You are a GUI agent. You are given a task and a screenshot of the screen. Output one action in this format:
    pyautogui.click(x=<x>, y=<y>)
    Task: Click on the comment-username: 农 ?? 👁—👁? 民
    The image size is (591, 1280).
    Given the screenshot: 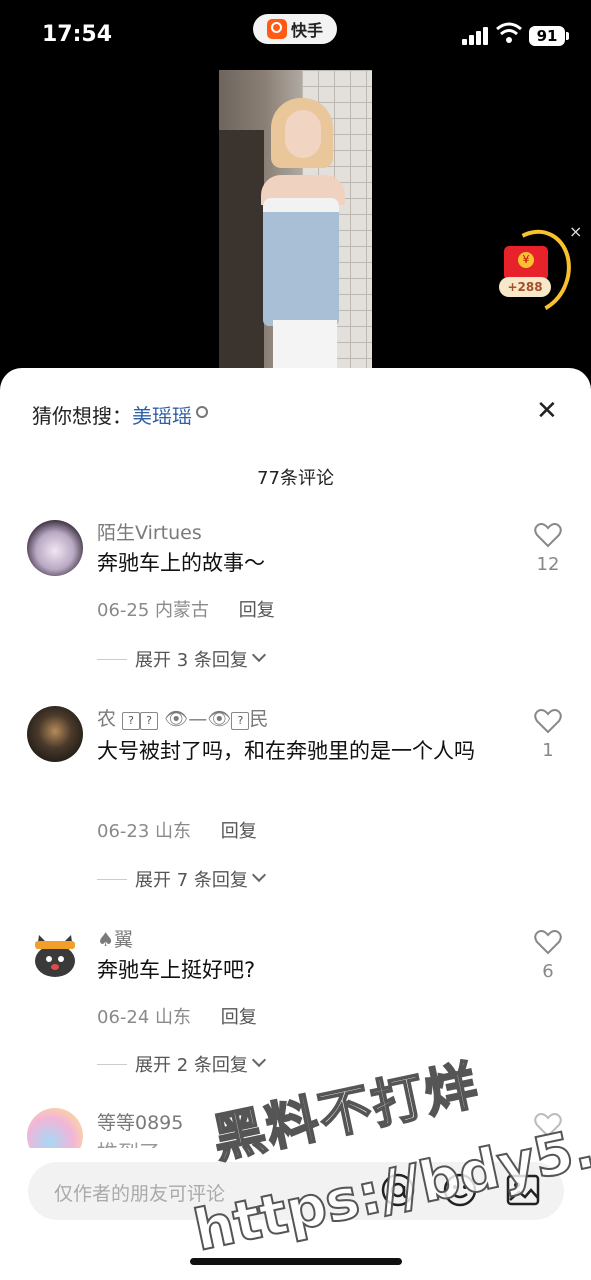 What is the action you would take?
    pyautogui.click(x=182, y=717)
    